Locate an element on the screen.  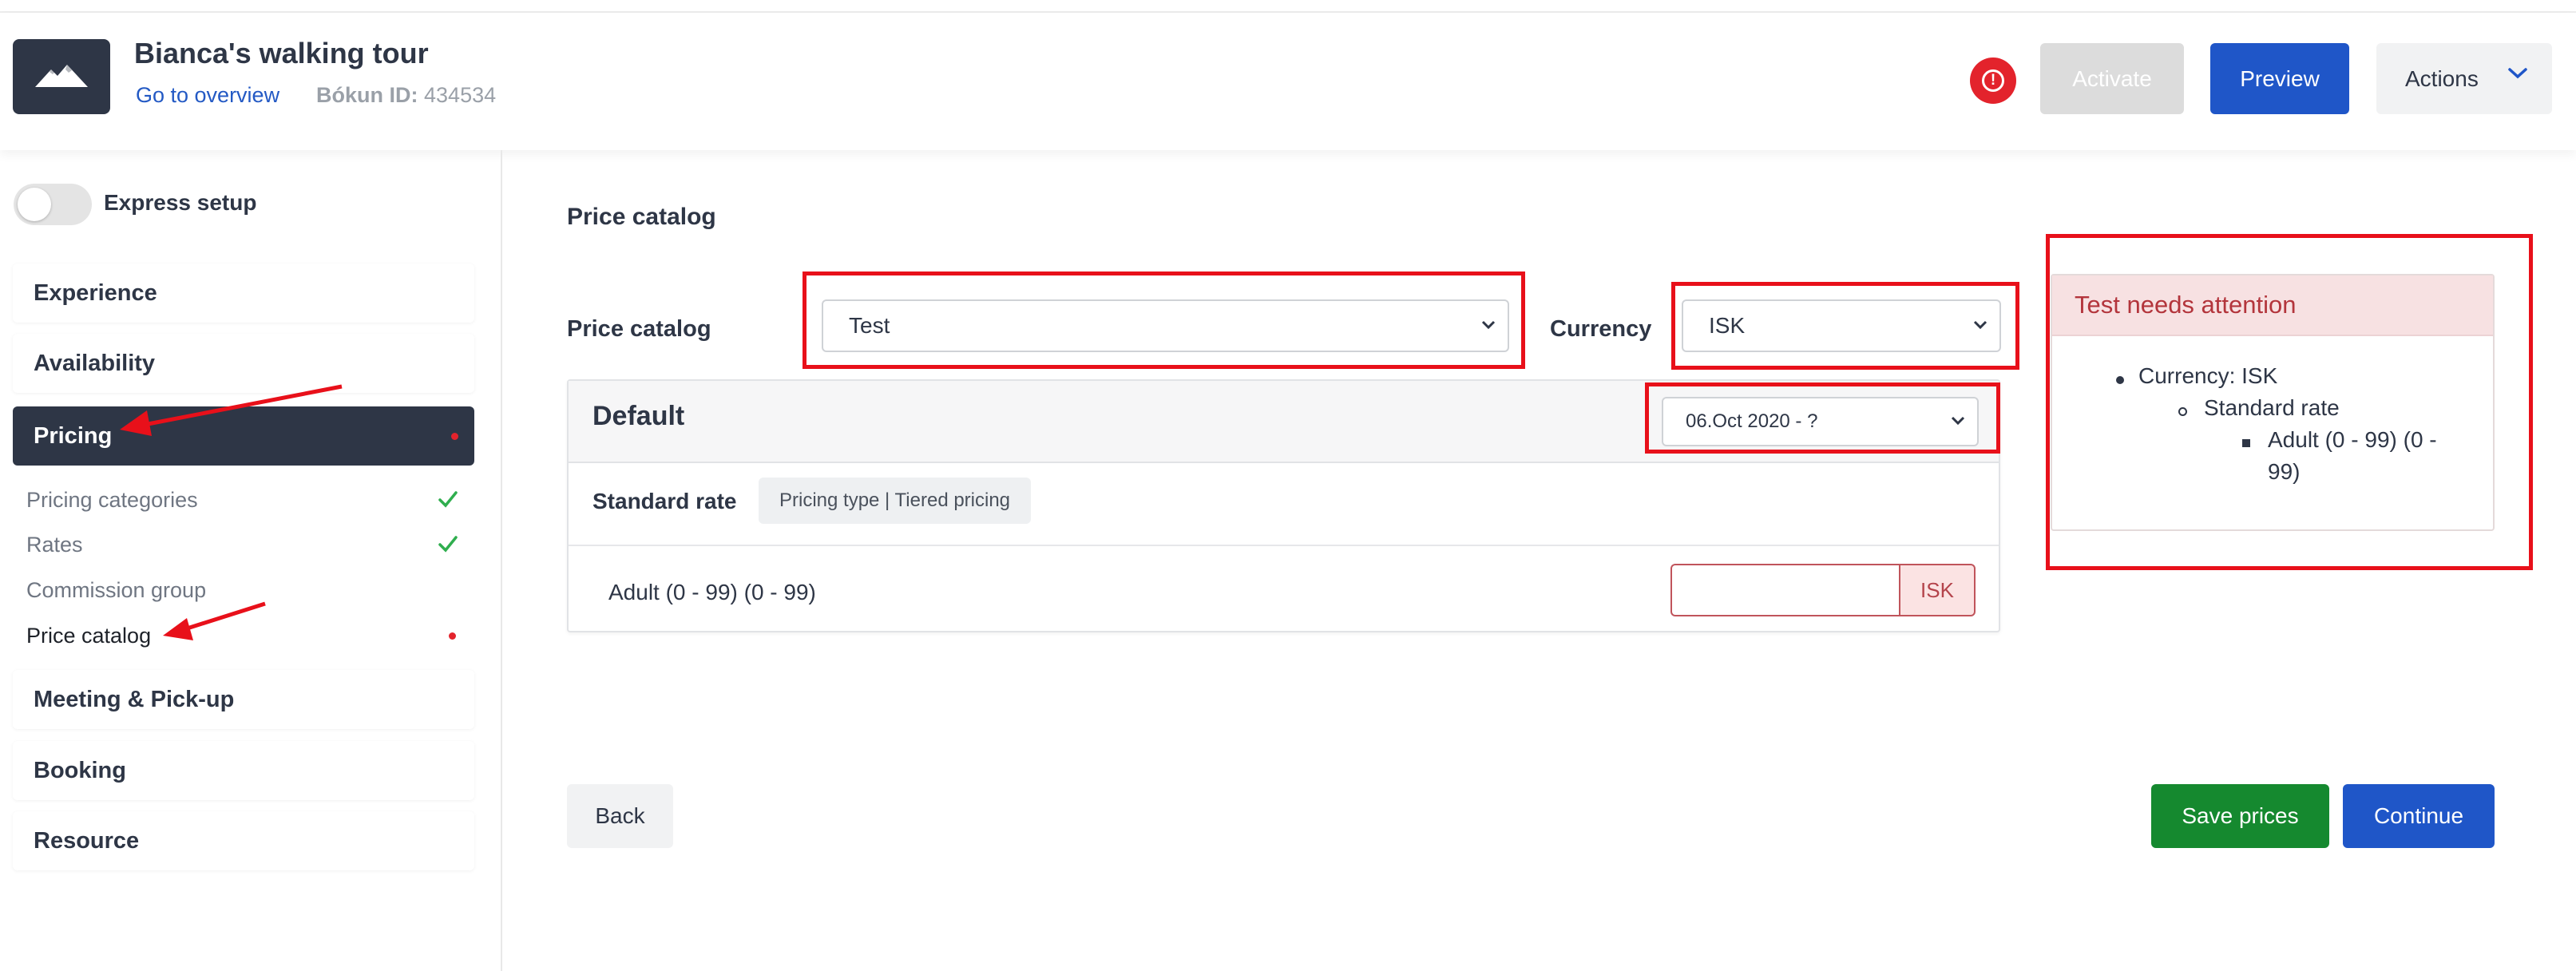
express-setup-label: Express setup is located at coordinates (180, 202).